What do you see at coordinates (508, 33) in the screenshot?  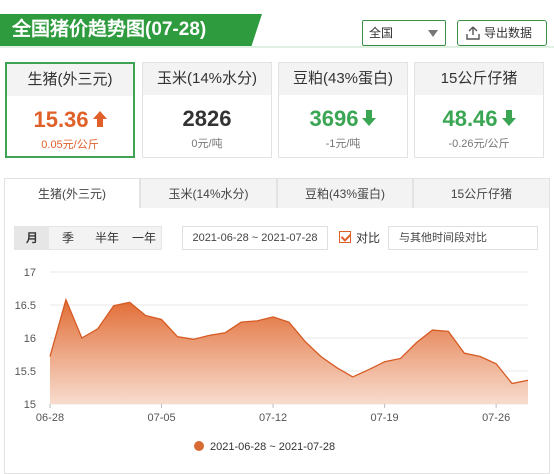 I see `export-data-label: 导出数据` at bounding box center [508, 33].